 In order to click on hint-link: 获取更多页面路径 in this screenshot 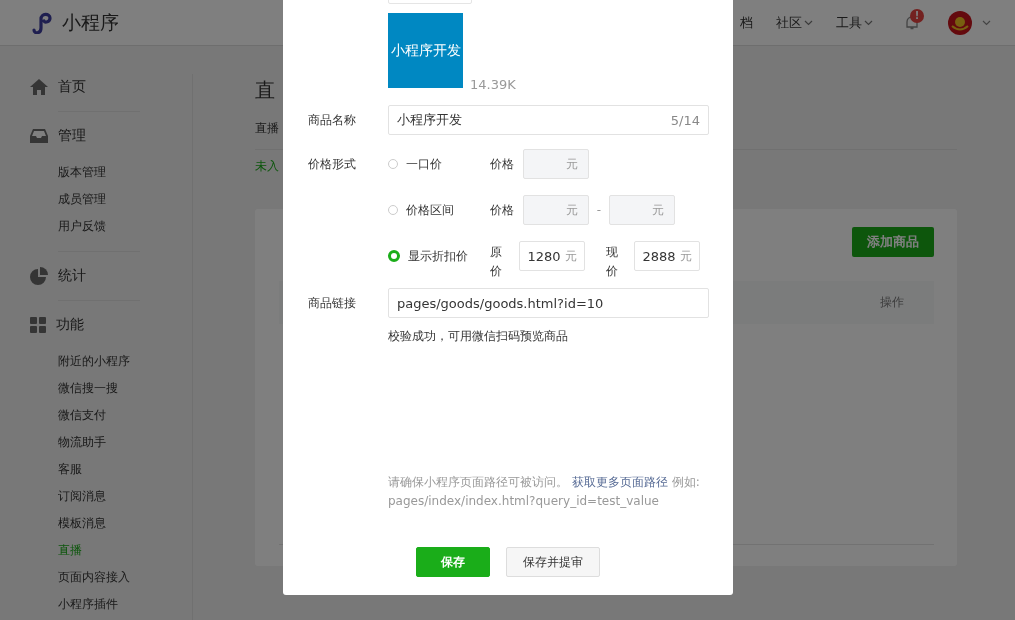, I will do `click(619, 482)`.